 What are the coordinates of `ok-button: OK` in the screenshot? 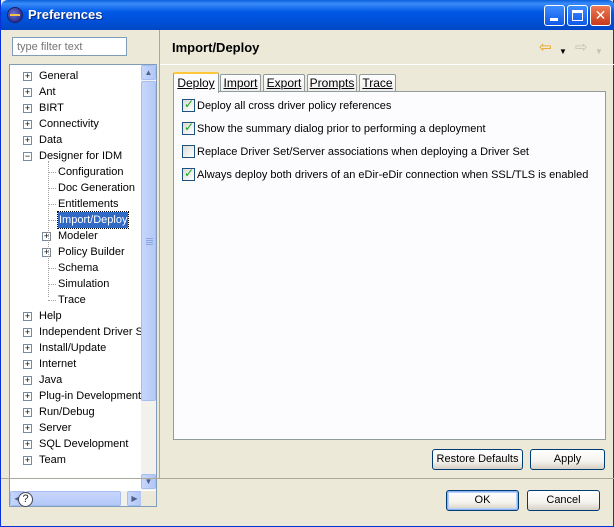 It's located at (482, 500).